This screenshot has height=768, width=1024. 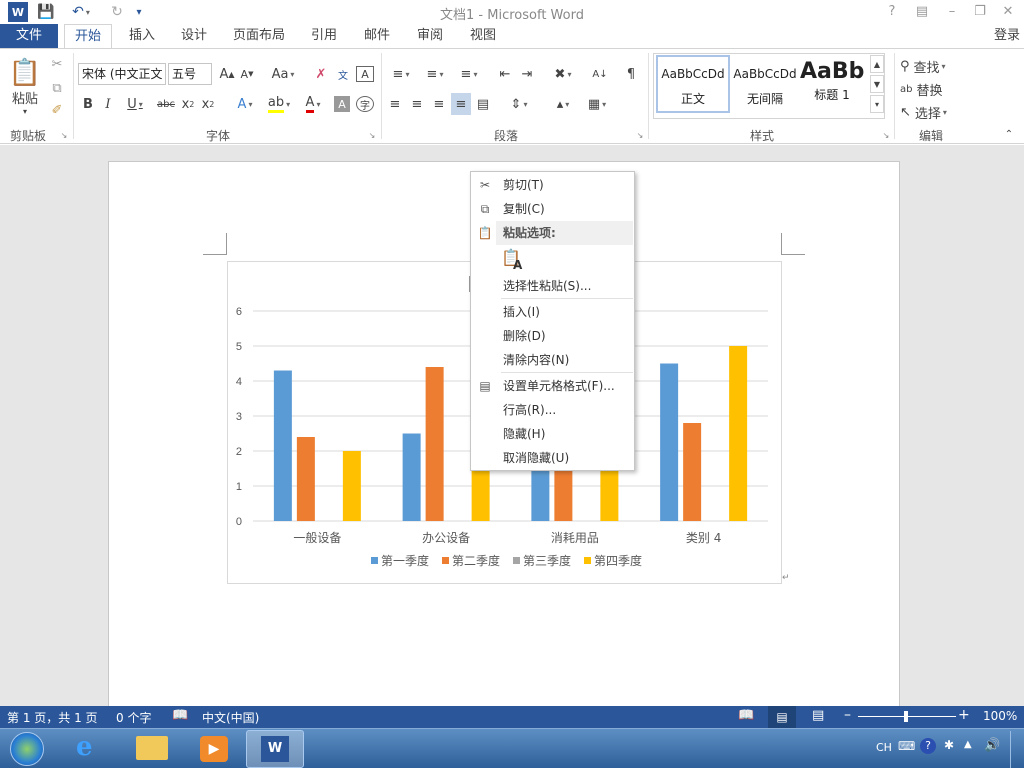 I want to click on minimize-button: –, so click(x=952, y=12).